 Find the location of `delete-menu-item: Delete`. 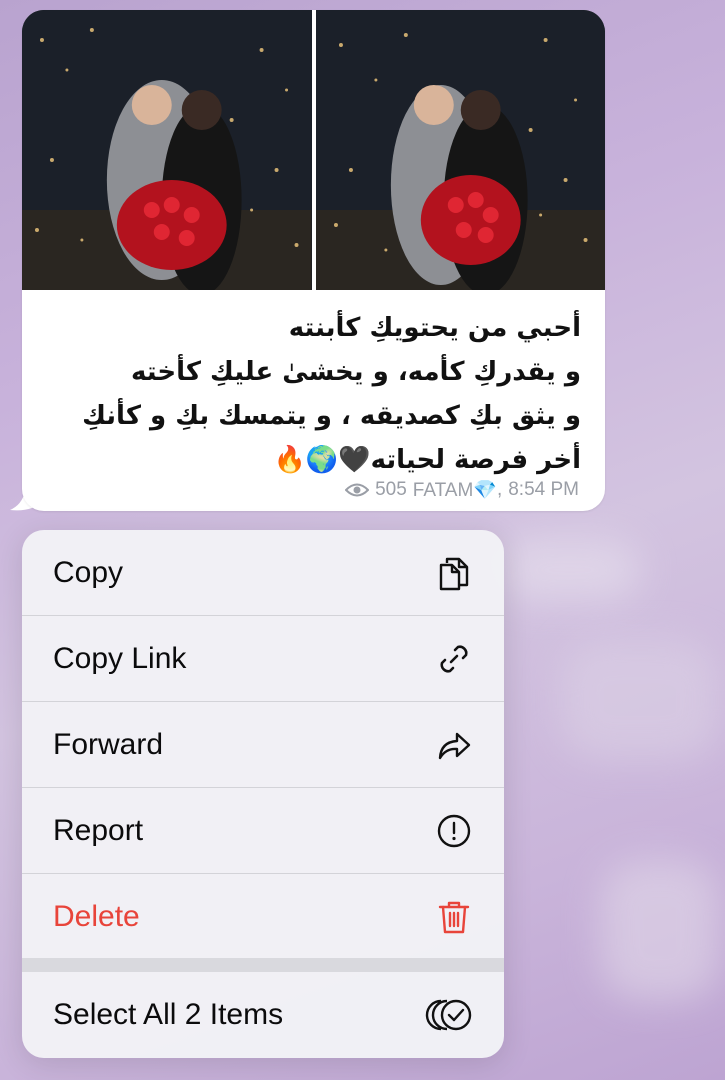

delete-menu-item: Delete is located at coordinates (263, 917).